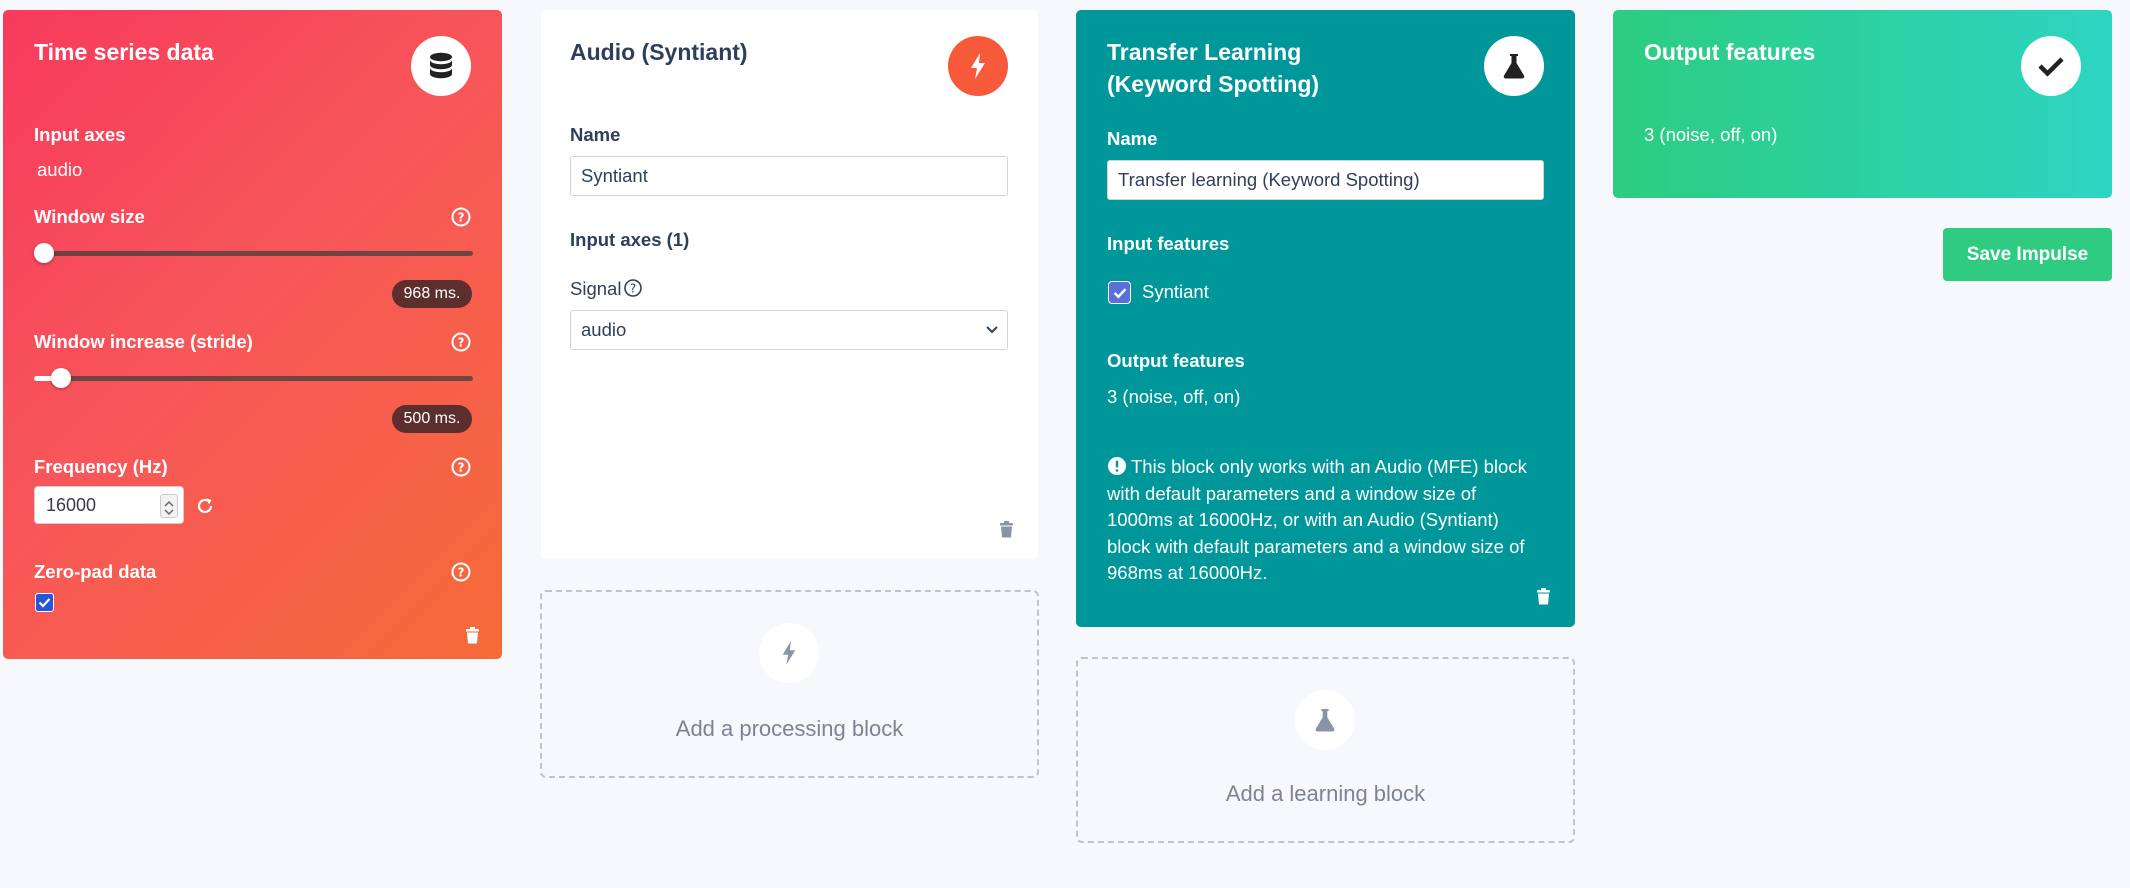 Image resolution: width=2130 pixels, height=888 pixels. What do you see at coordinates (44, 253) in the screenshot?
I see `window-size-slider-thumb` at bounding box center [44, 253].